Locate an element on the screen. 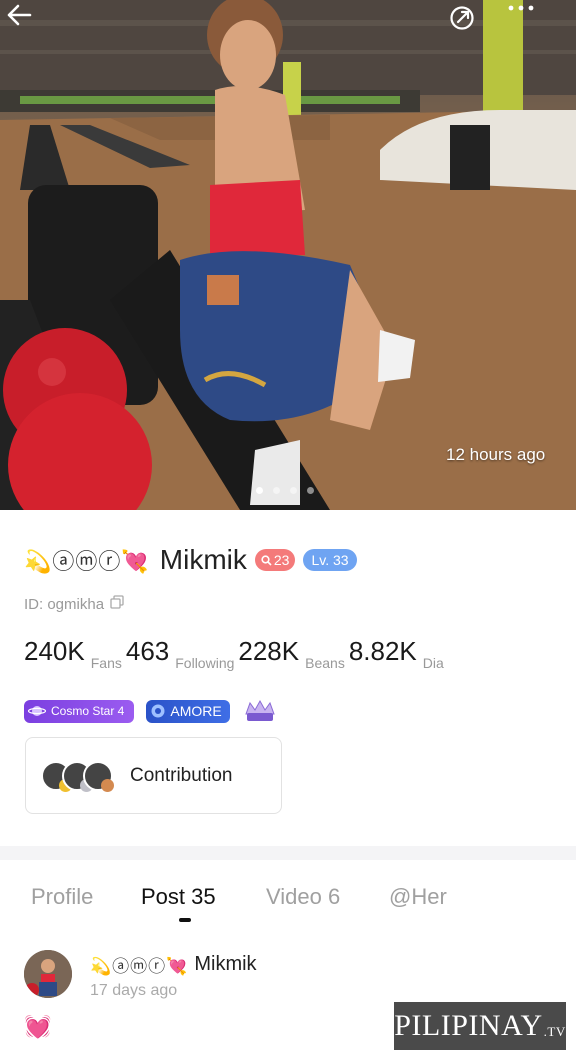 The image size is (576, 1059). active-tab-indicator is located at coordinates (185, 920).